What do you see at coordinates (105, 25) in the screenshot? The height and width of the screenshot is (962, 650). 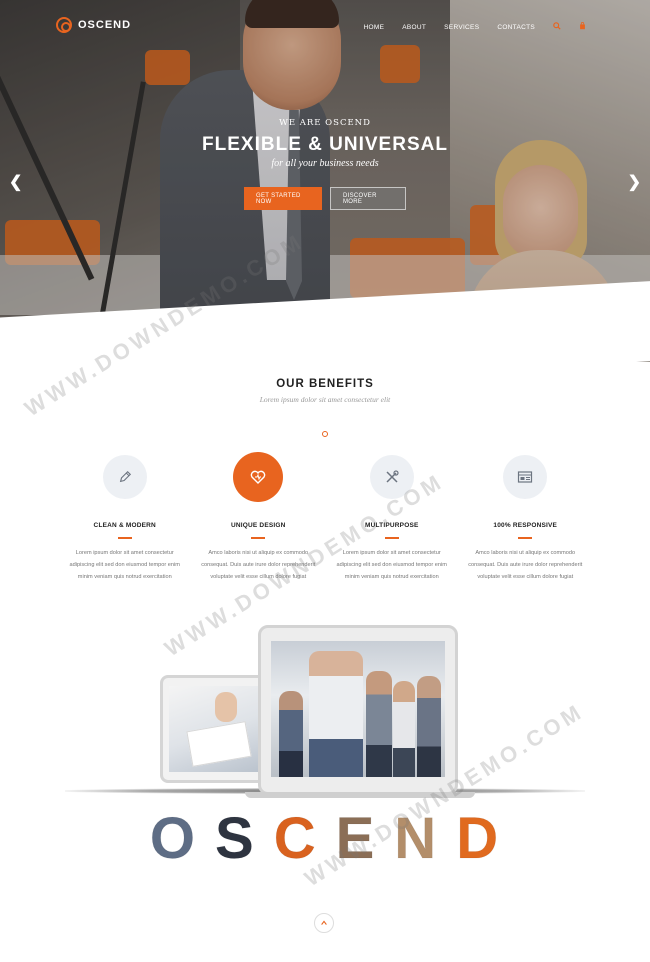 I see `brand-name: OSCEND` at bounding box center [105, 25].